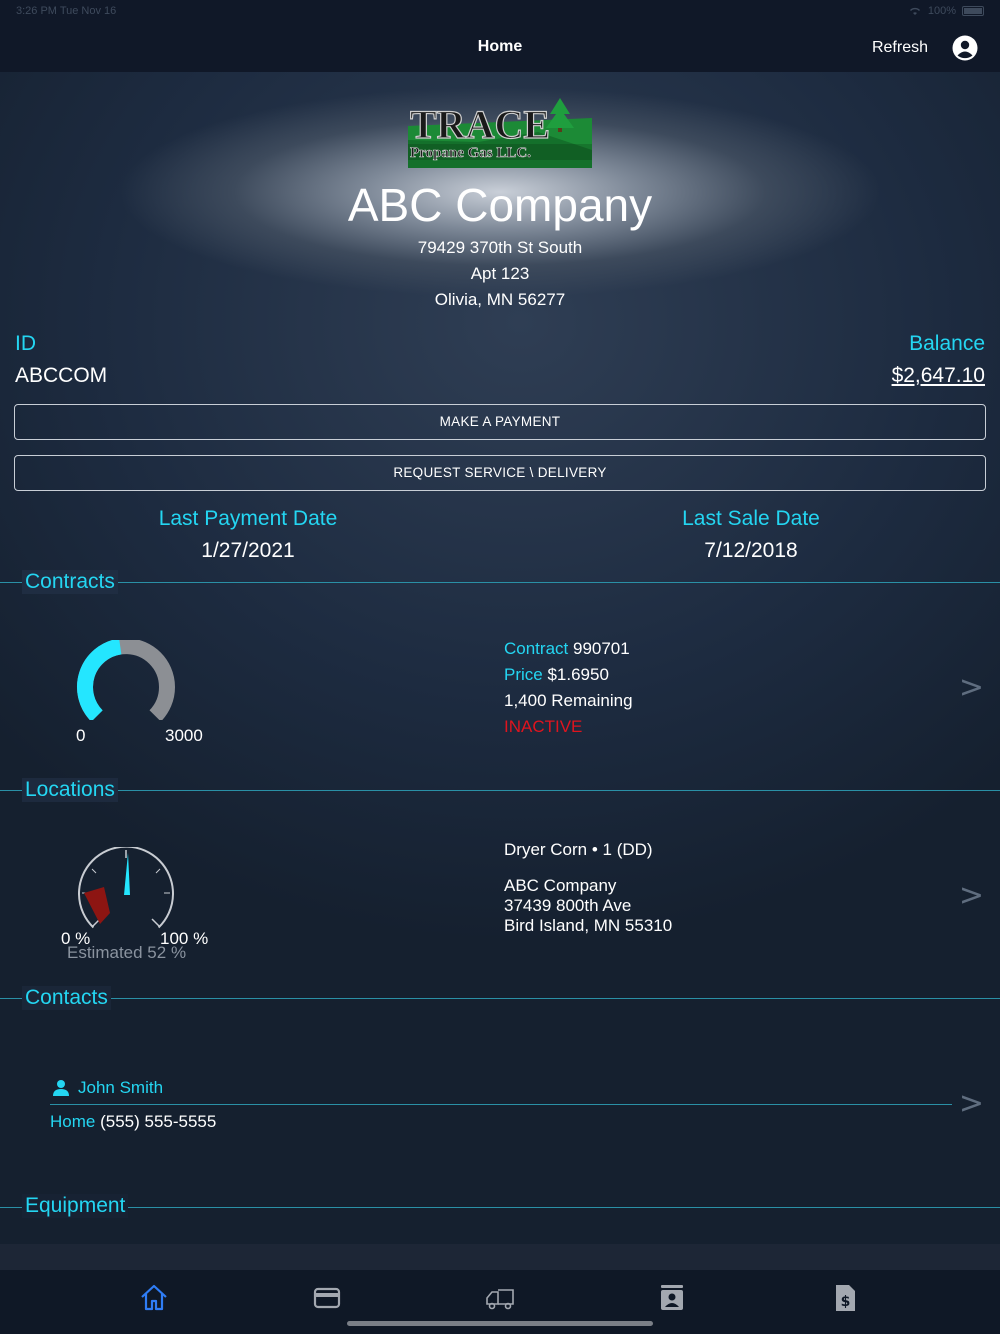  Describe the element at coordinates (500, 1257) in the screenshot. I see `equipment-row-peek` at that location.